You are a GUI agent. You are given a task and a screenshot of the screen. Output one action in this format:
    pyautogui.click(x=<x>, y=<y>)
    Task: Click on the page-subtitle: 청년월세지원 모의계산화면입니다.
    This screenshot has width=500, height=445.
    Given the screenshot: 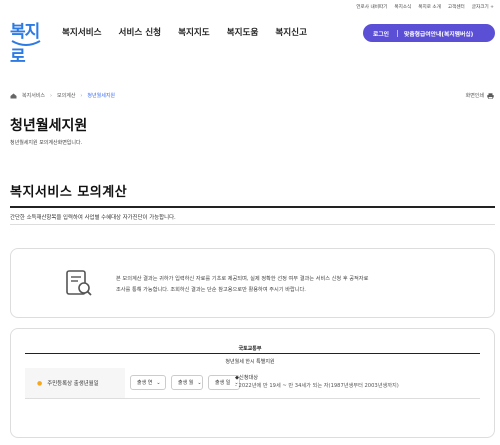 What is the action you would take?
    pyautogui.click(x=46, y=143)
    